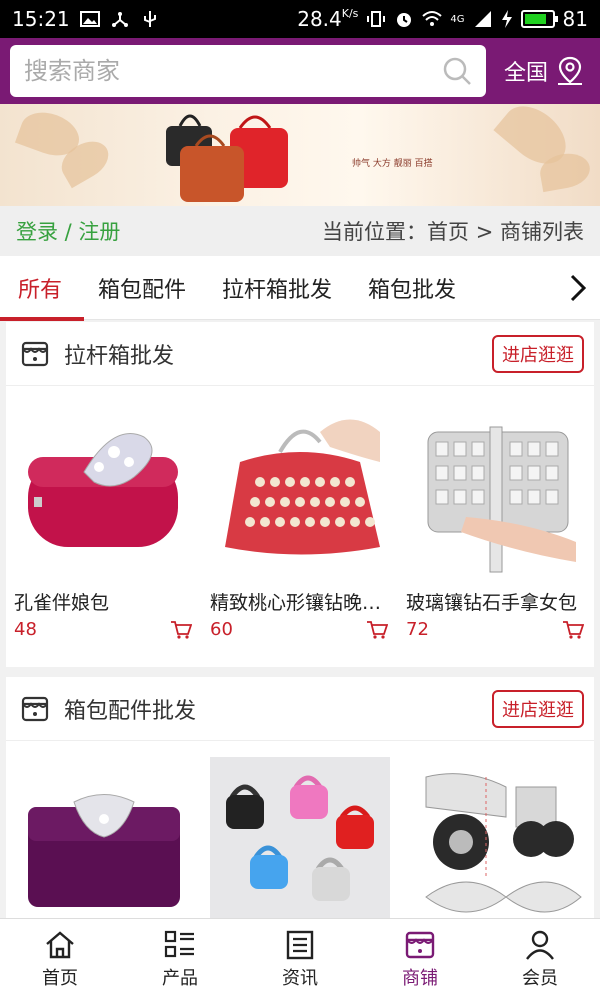 This screenshot has width=600, height=1000. Describe the element at coordinates (482, 19) in the screenshot. I see `signal-icon` at that location.